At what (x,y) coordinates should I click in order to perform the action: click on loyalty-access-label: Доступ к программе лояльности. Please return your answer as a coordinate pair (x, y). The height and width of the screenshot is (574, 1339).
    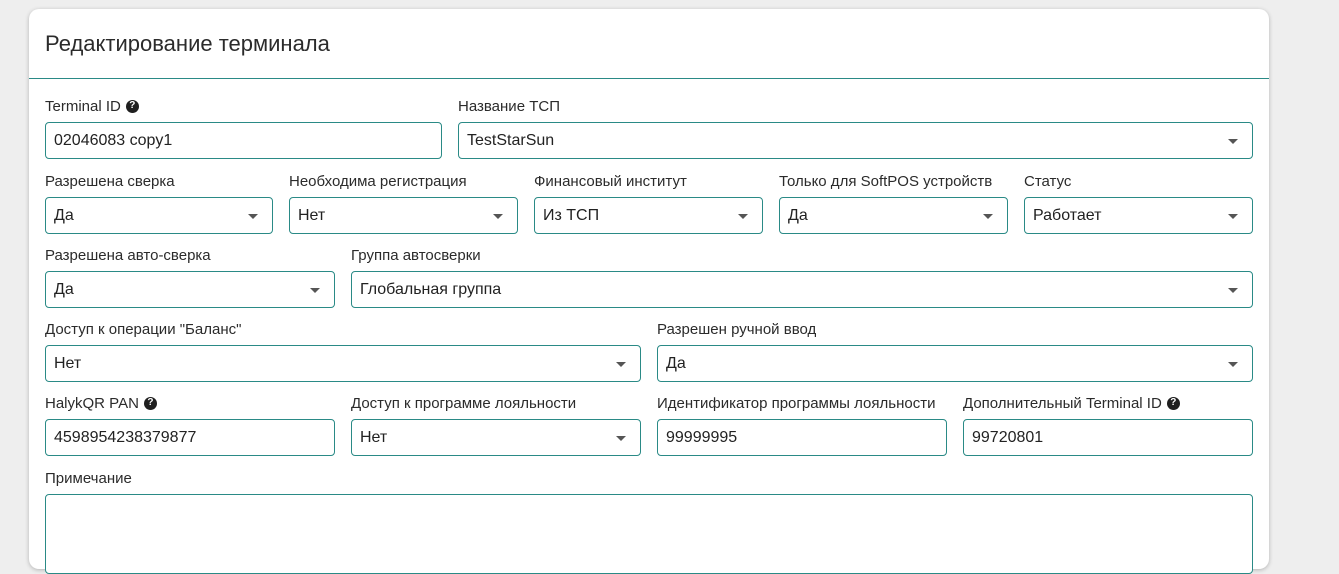
    Looking at the image, I should click on (464, 403).